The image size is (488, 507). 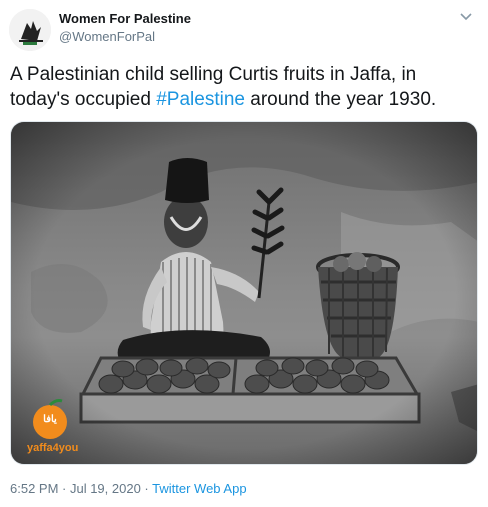 I want to click on author-display-name: Women For Palestine, so click(x=125, y=18).